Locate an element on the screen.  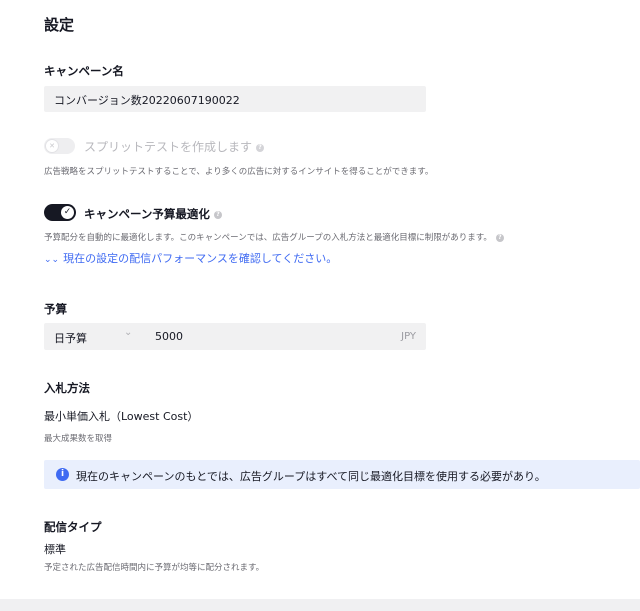
campaign-name-input: コンバージョン数20220607190022 is located at coordinates (235, 99).